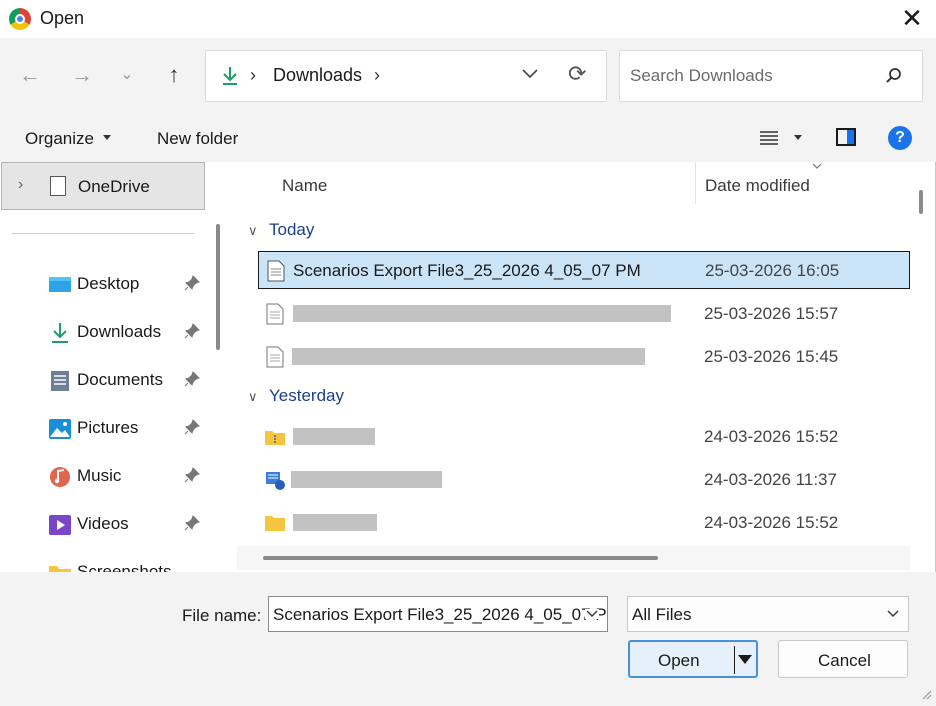 This screenshot has height=706, width=936. Describe the element at coordinates (62, 18) in the screenshot. I see `dialog-title: Open` at that location.